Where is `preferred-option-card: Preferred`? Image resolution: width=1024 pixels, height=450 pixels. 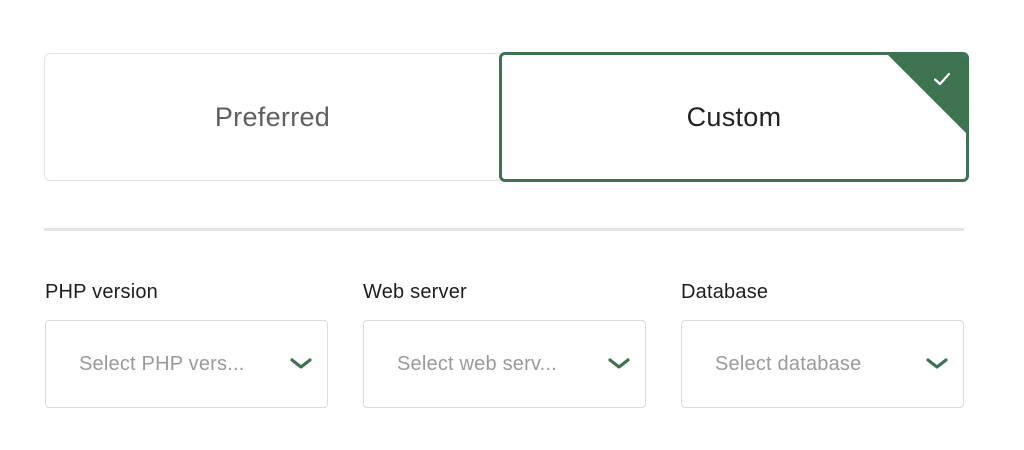
preferred-option-card: Preferred is located at coordinates (272, 117).